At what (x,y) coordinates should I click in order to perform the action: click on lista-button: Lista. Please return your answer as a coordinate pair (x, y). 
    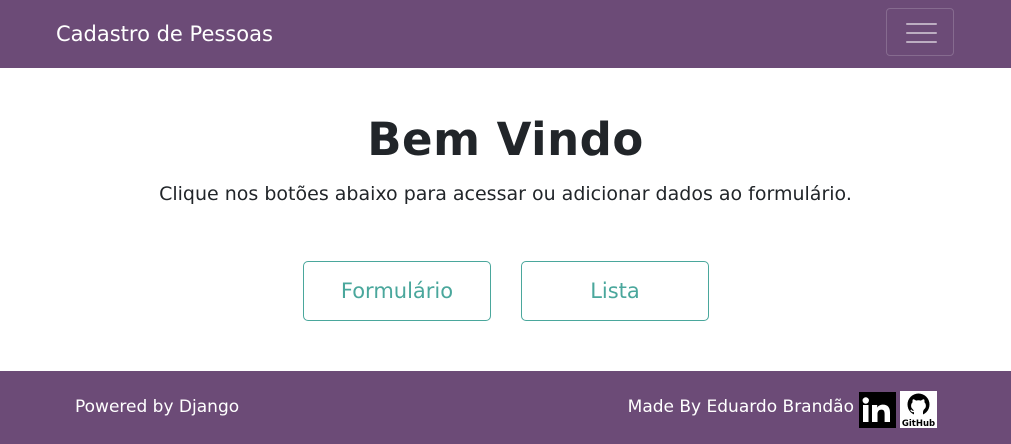
    Looking at the image, I should click on (615, 291).